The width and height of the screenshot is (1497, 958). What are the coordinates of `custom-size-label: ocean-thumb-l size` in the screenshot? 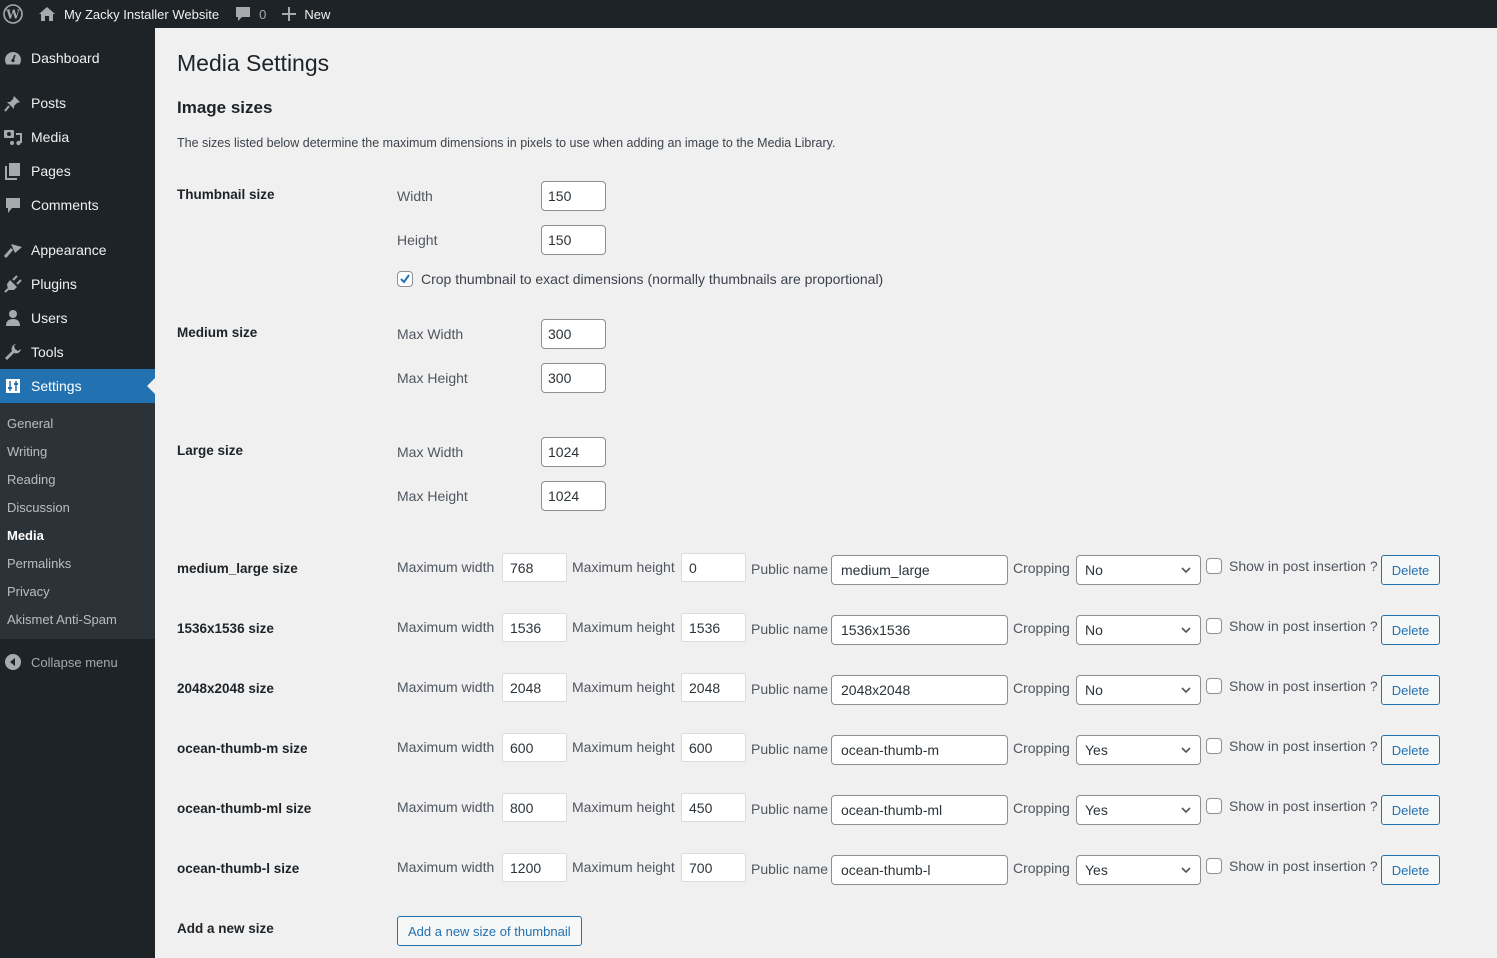 It's located at (238, 868).